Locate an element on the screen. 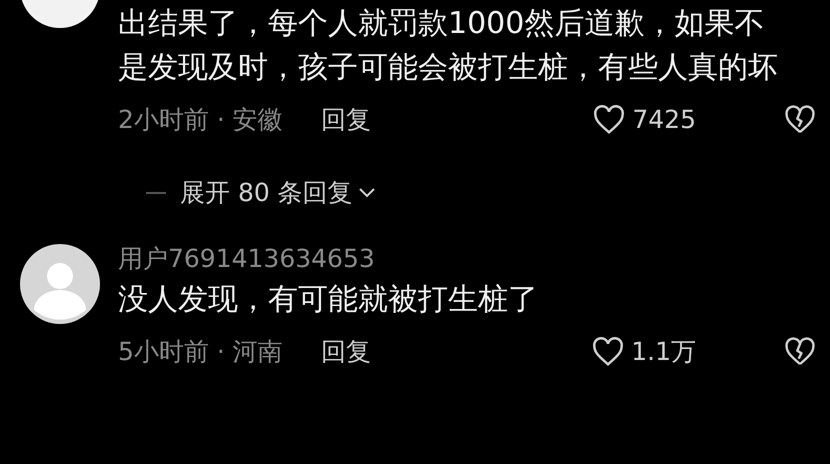 The image size is (830, 464). like-count: 7425 is located at coordinates (664, 120).